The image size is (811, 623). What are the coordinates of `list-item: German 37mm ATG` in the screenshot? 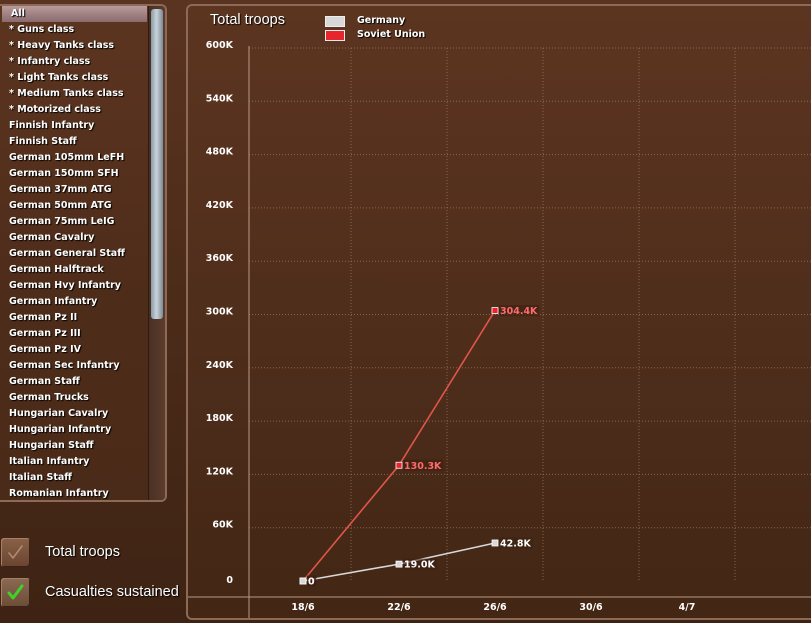 It's located at (73, 190).